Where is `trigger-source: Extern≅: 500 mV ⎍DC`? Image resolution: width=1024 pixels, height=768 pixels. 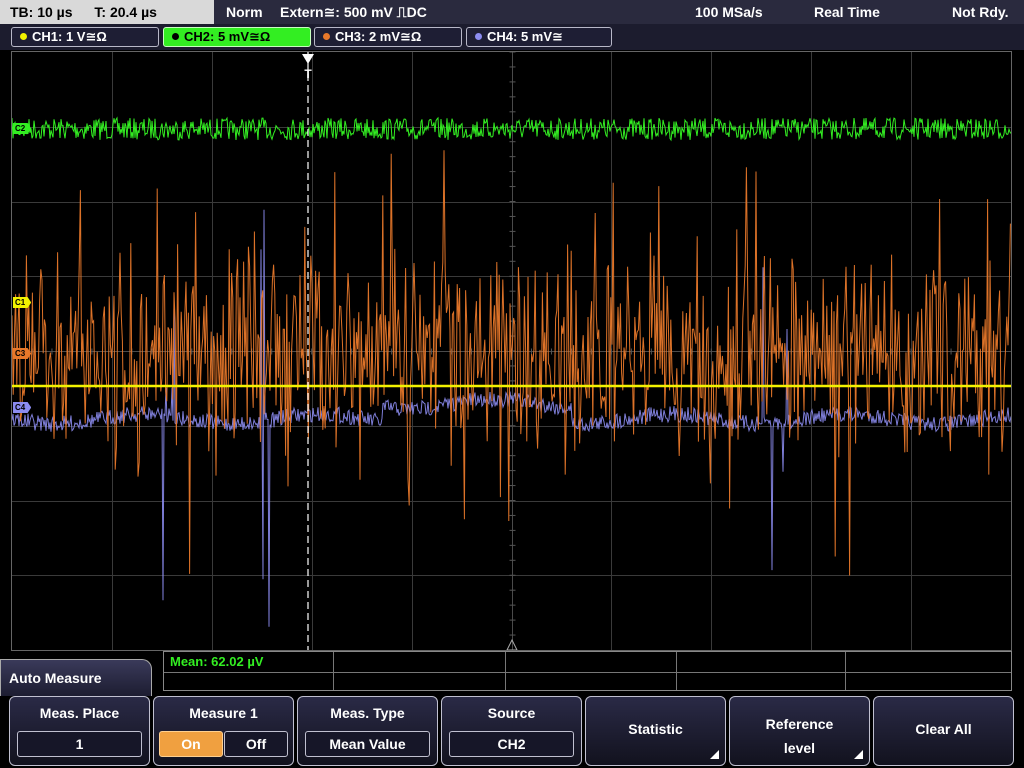
trigger-source: Extern≅: 500 mV ⎍DC is located at coordinates (353, 12).